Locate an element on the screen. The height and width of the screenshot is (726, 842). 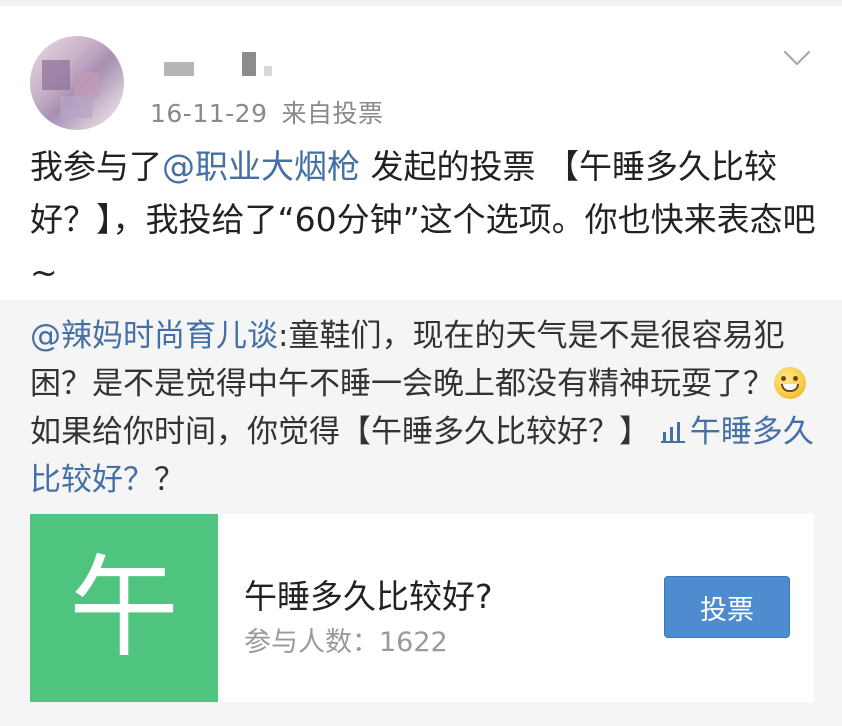
post-text-prefix: 我参与了 is located at coordinates (96, 166).